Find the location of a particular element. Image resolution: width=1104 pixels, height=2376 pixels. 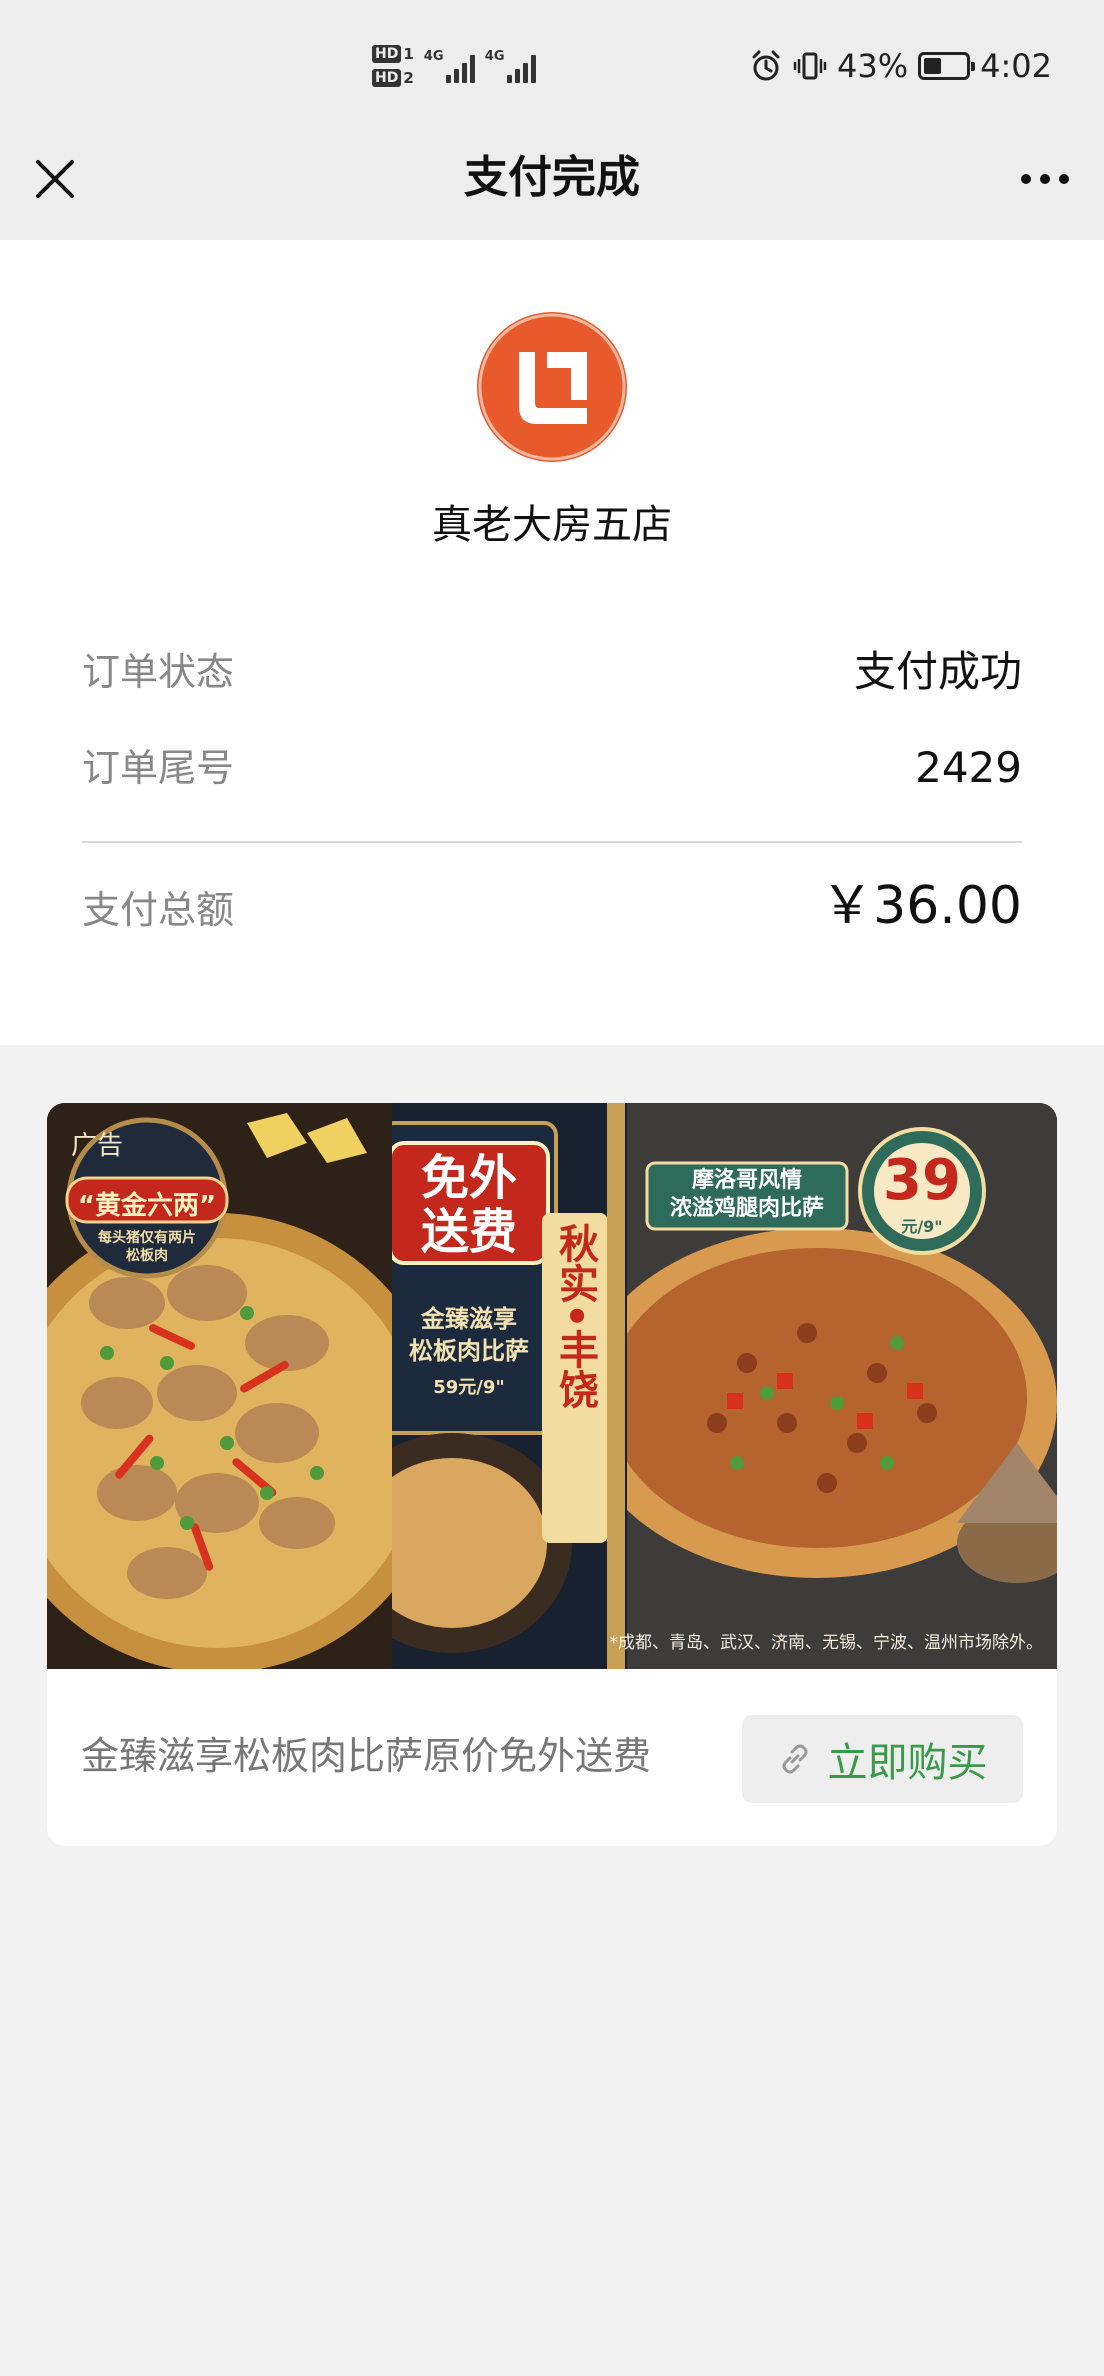

nav-bar: 支付完成 is located at coordinates (552, 185).